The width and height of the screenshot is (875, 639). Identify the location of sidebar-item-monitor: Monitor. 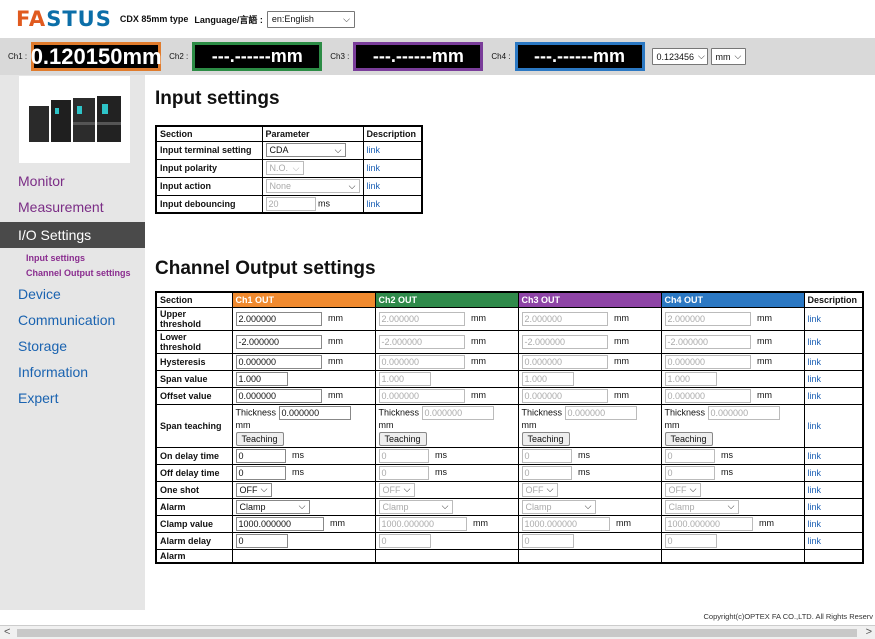
(72, 181).